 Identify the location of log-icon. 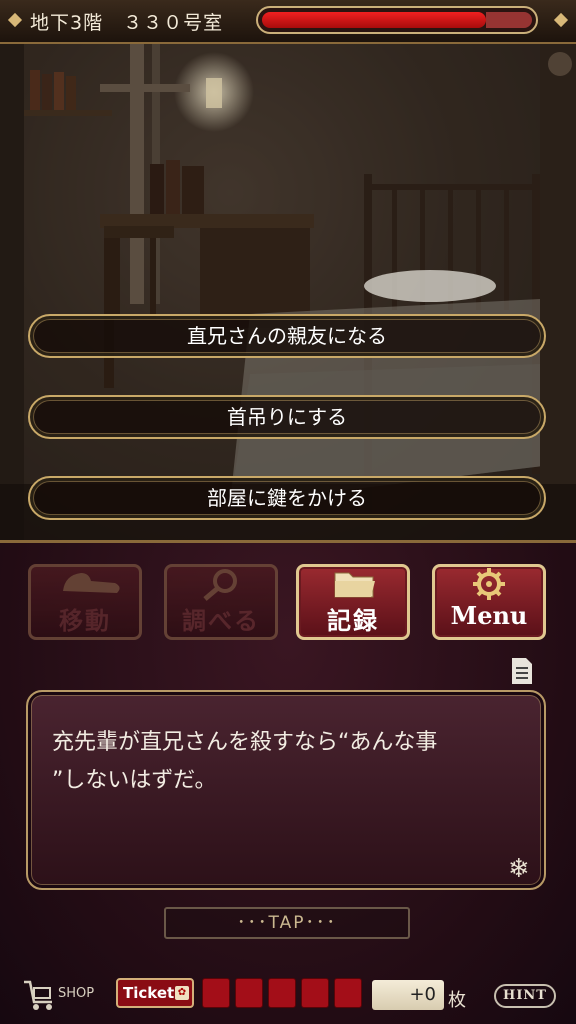
(522, 671).